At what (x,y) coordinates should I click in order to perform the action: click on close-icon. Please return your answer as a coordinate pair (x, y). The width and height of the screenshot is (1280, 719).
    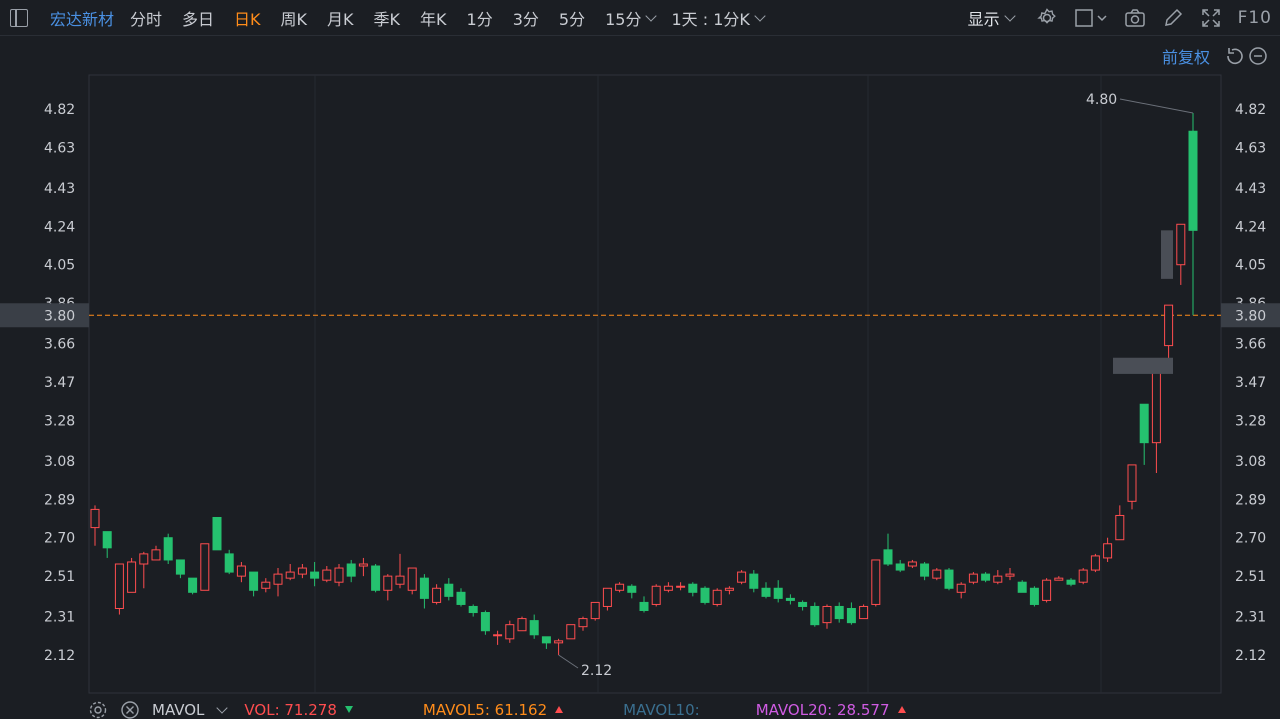
    Looking at the image, I should click on (130, 709).